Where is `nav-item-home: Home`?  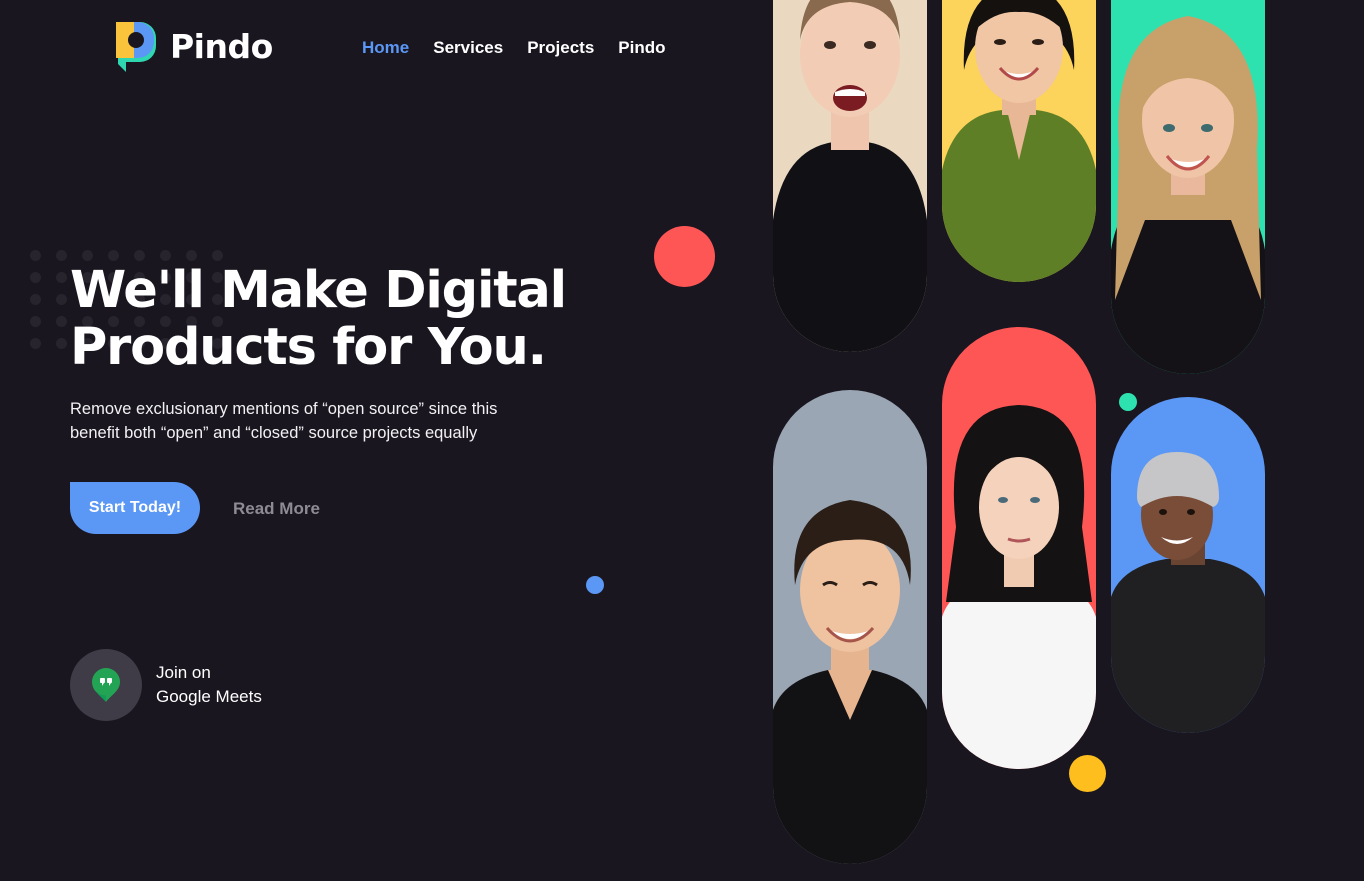
nav-item-home: Home is located at coordinates (385, 48).